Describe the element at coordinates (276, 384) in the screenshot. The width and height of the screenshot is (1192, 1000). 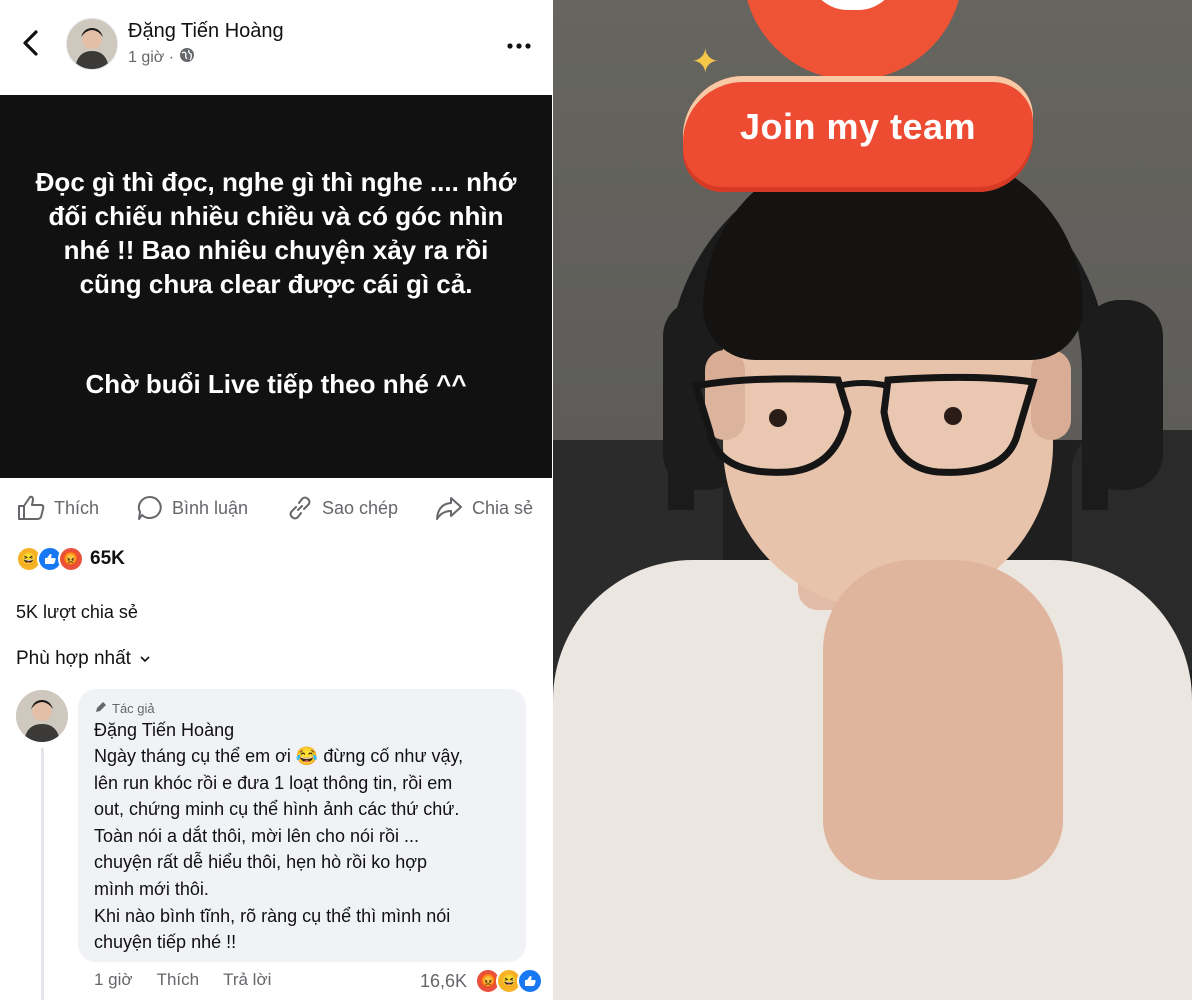
I see `post-text-secondary: Chờ buổi Live tiếp theo nhé ^^` at that location.